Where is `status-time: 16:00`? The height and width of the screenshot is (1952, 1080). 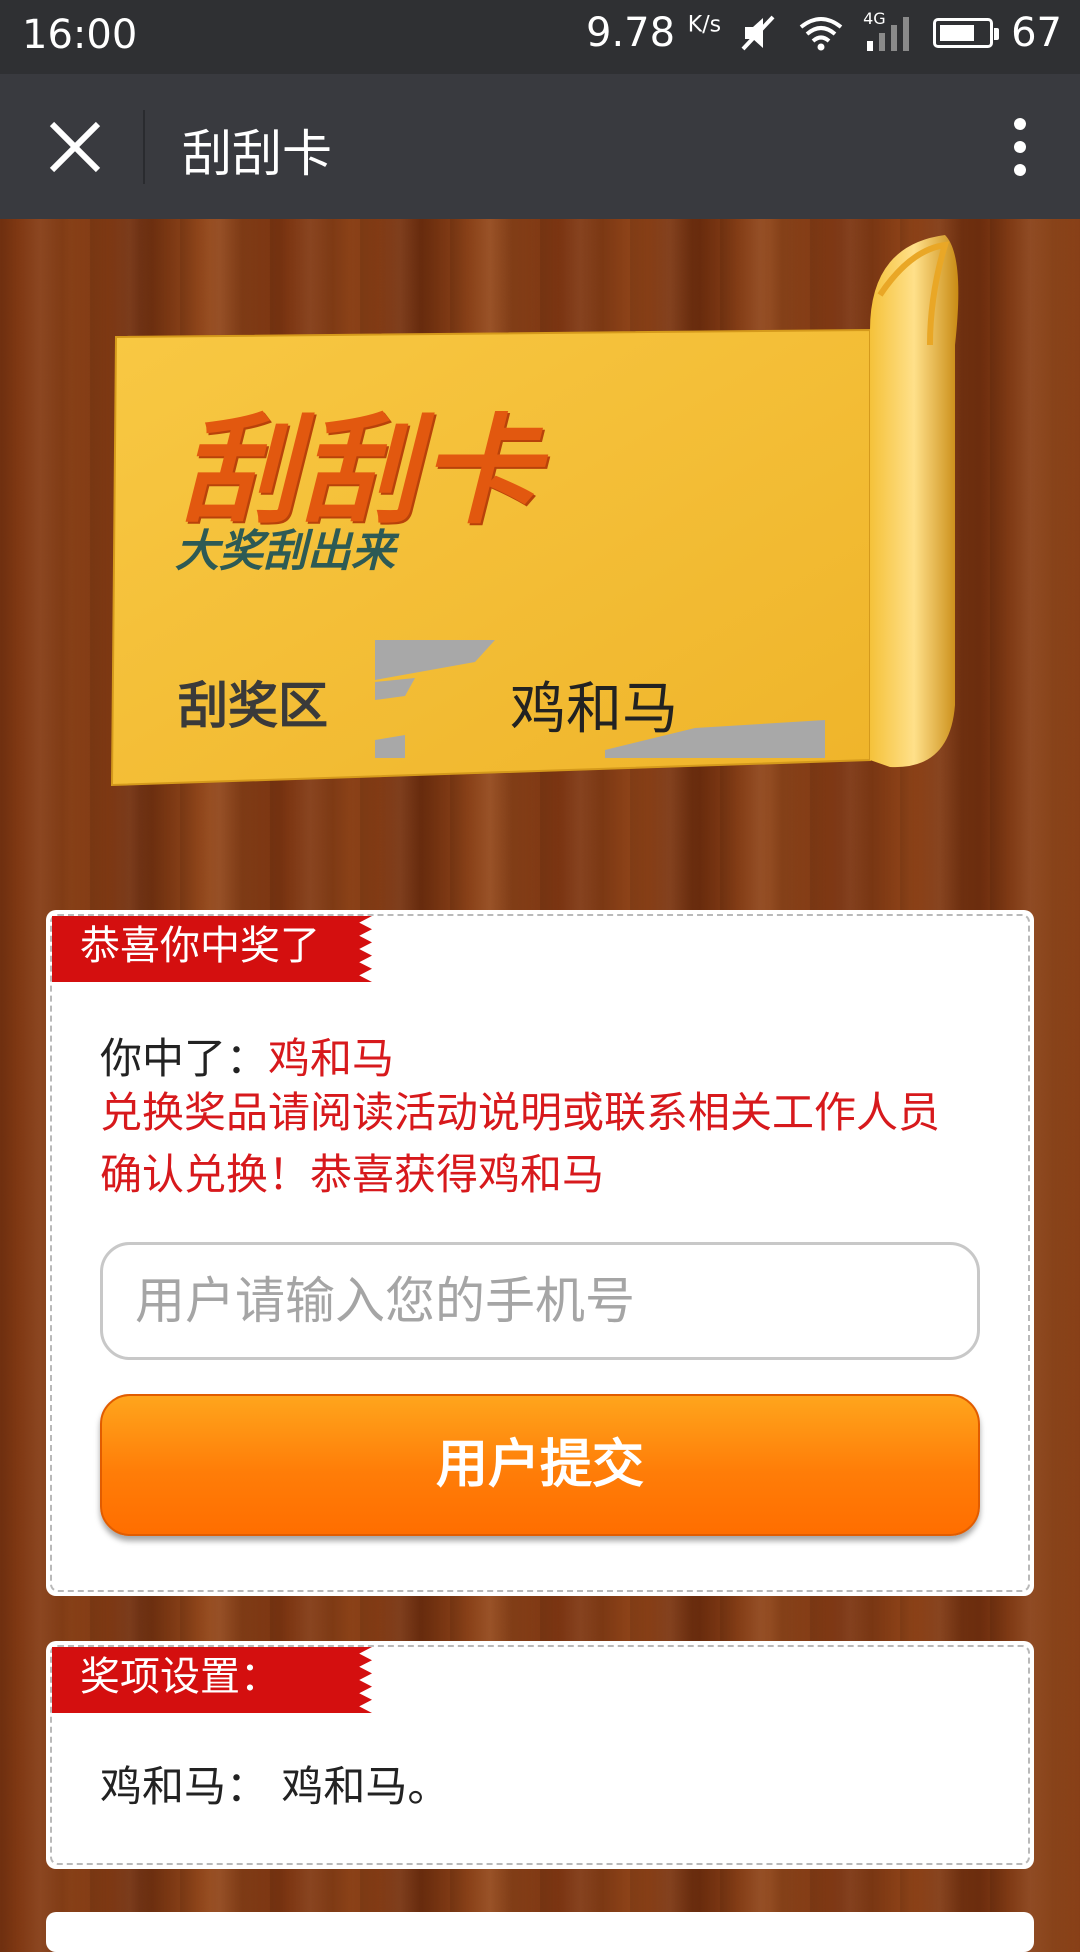
status-time: 16:00 is located at coordinates (80, 35).